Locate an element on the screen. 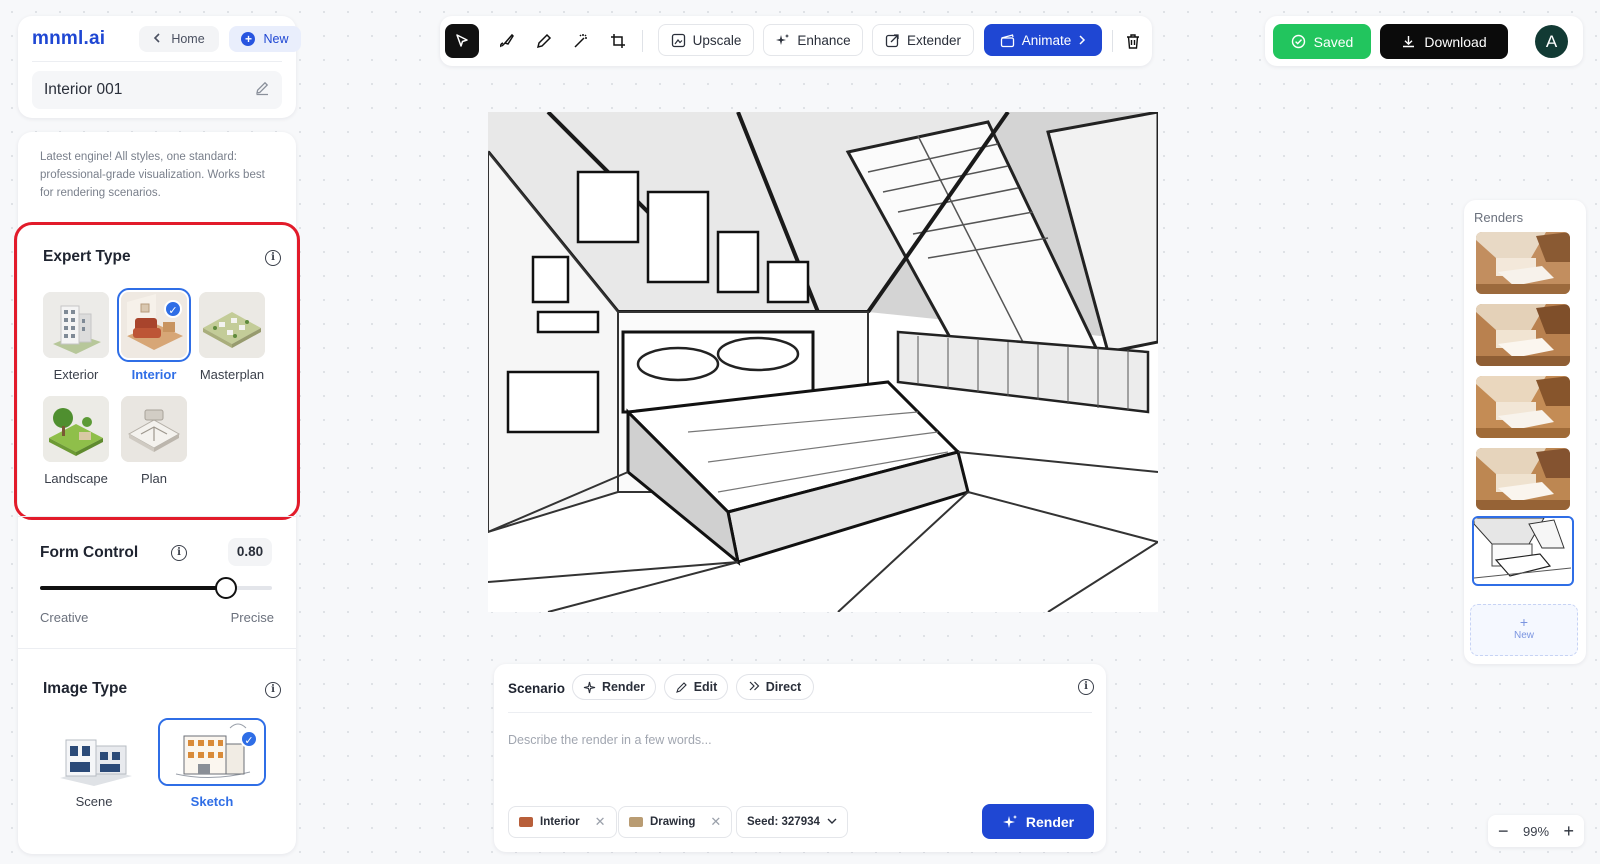  masterplan-map-icon is located at coordinates (232, 325).